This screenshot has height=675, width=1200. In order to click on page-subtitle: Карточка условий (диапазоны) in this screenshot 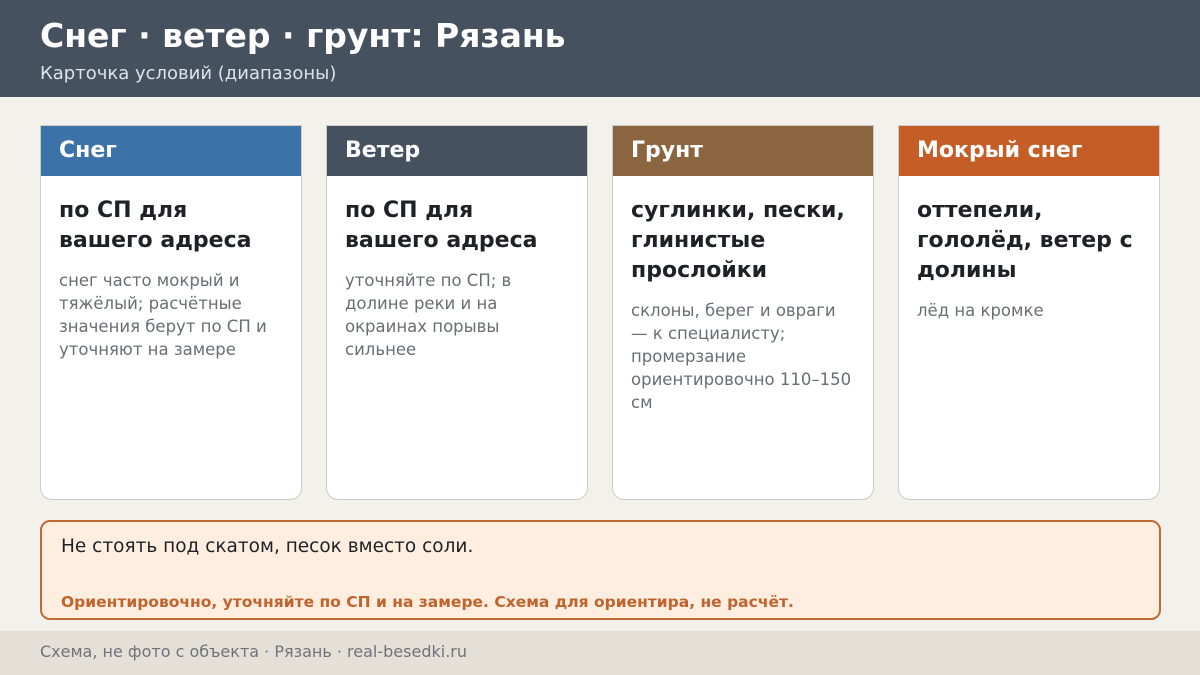, I will do `click(188, 73)`.